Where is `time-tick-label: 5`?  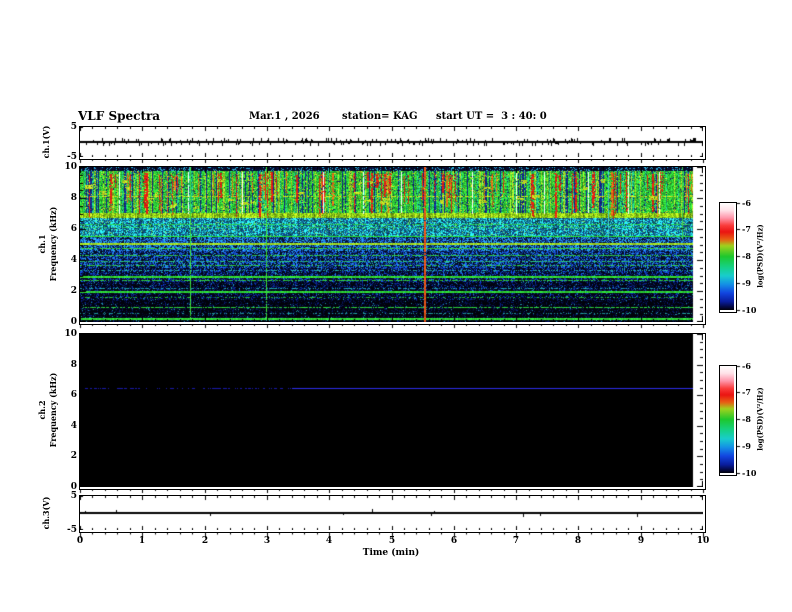 time-tick-label: 5 is located at coordinates (392, 541).